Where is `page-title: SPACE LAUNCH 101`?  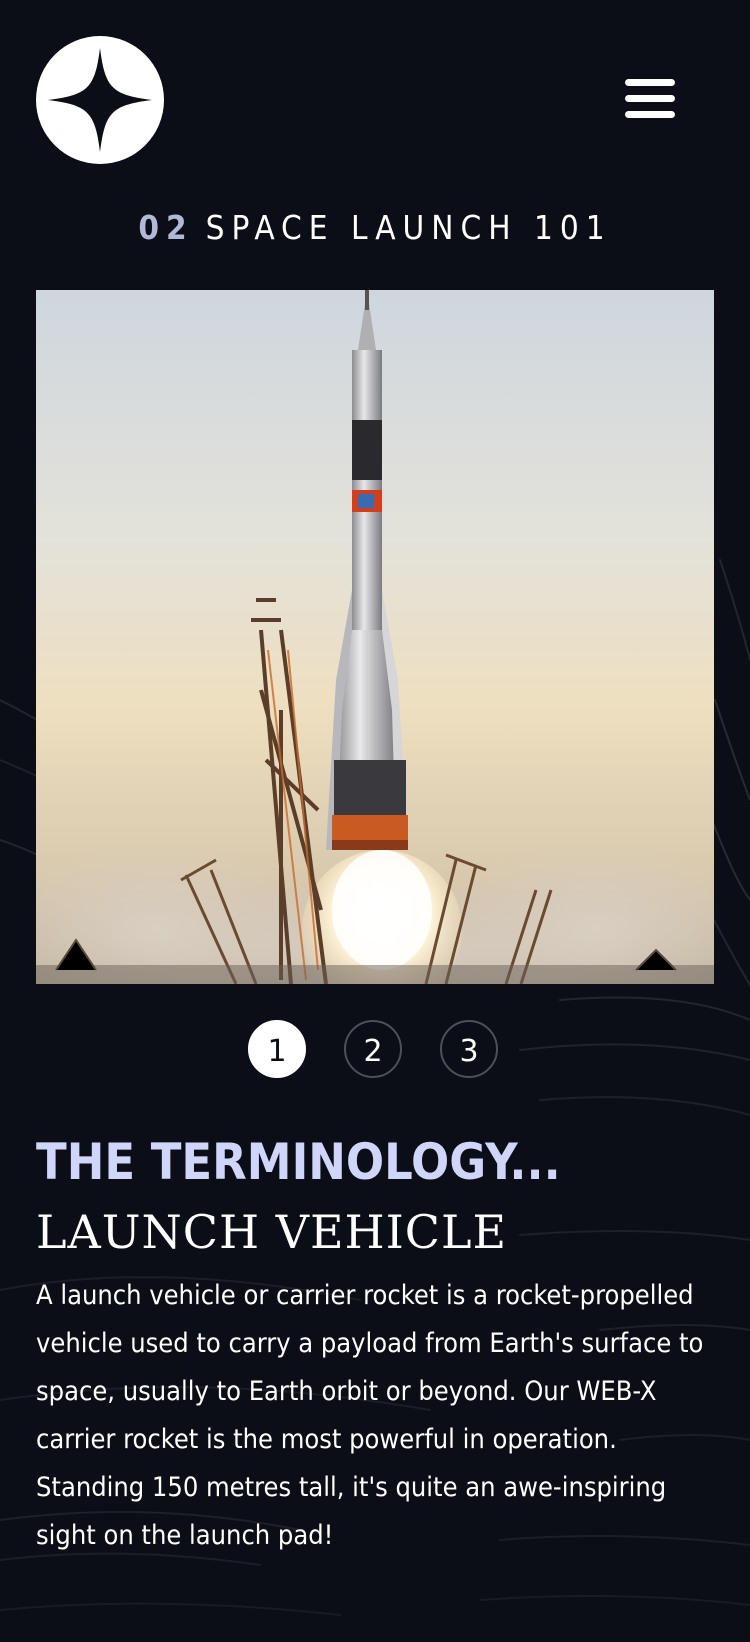 page-title: SPACE LAUNCH 101 is located at coordinates (408, 227).